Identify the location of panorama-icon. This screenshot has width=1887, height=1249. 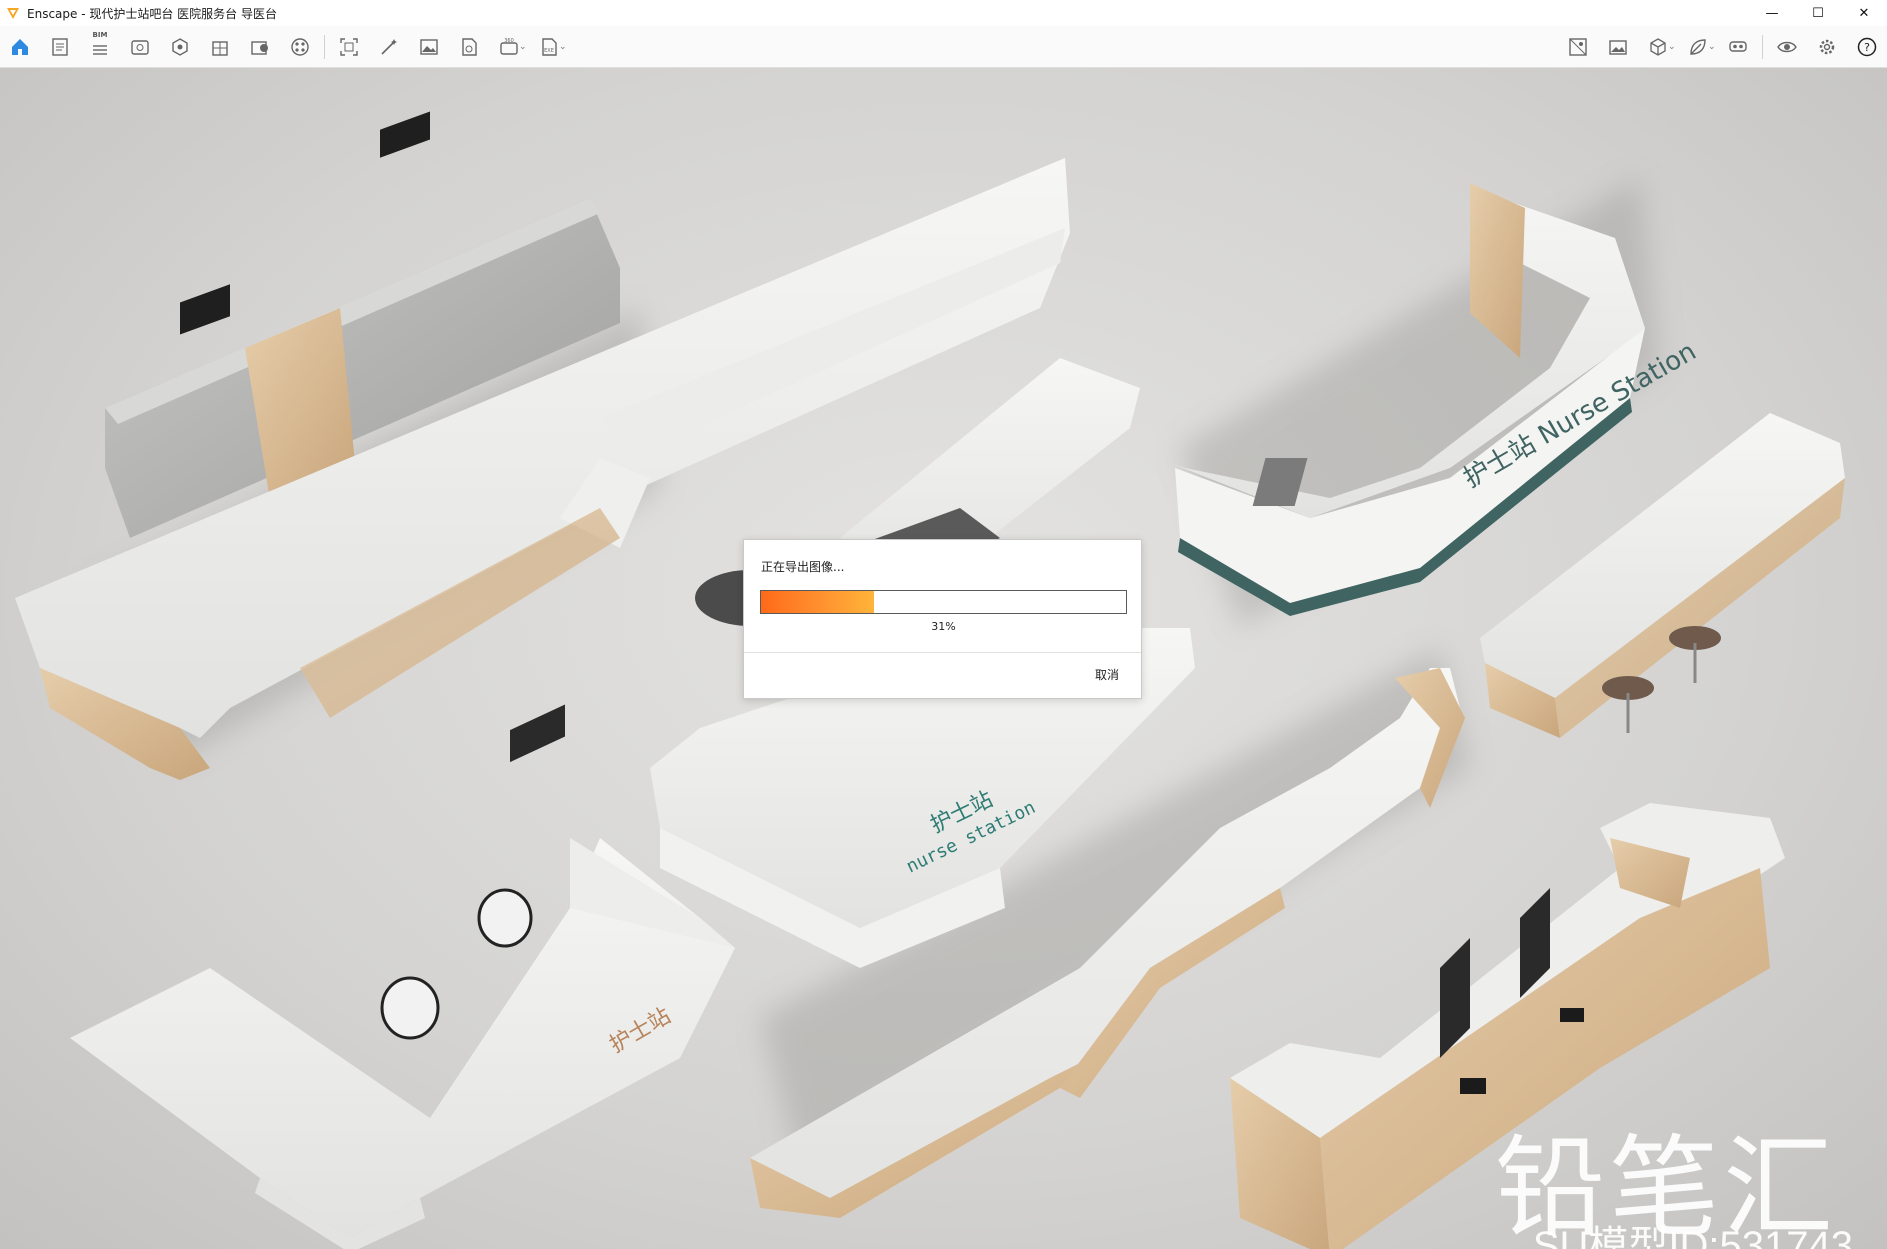
(469, 47).